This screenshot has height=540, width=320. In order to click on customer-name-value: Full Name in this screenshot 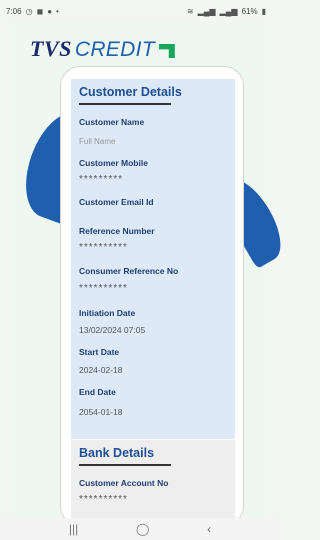, I will do `click(97, 141)`.